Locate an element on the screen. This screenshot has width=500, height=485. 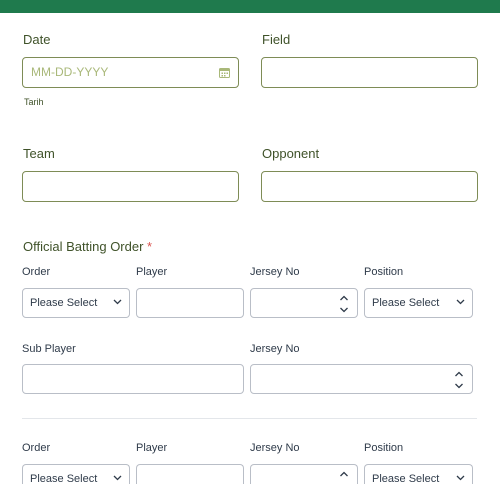
date-label: Date is located at coordinates (37, 39).